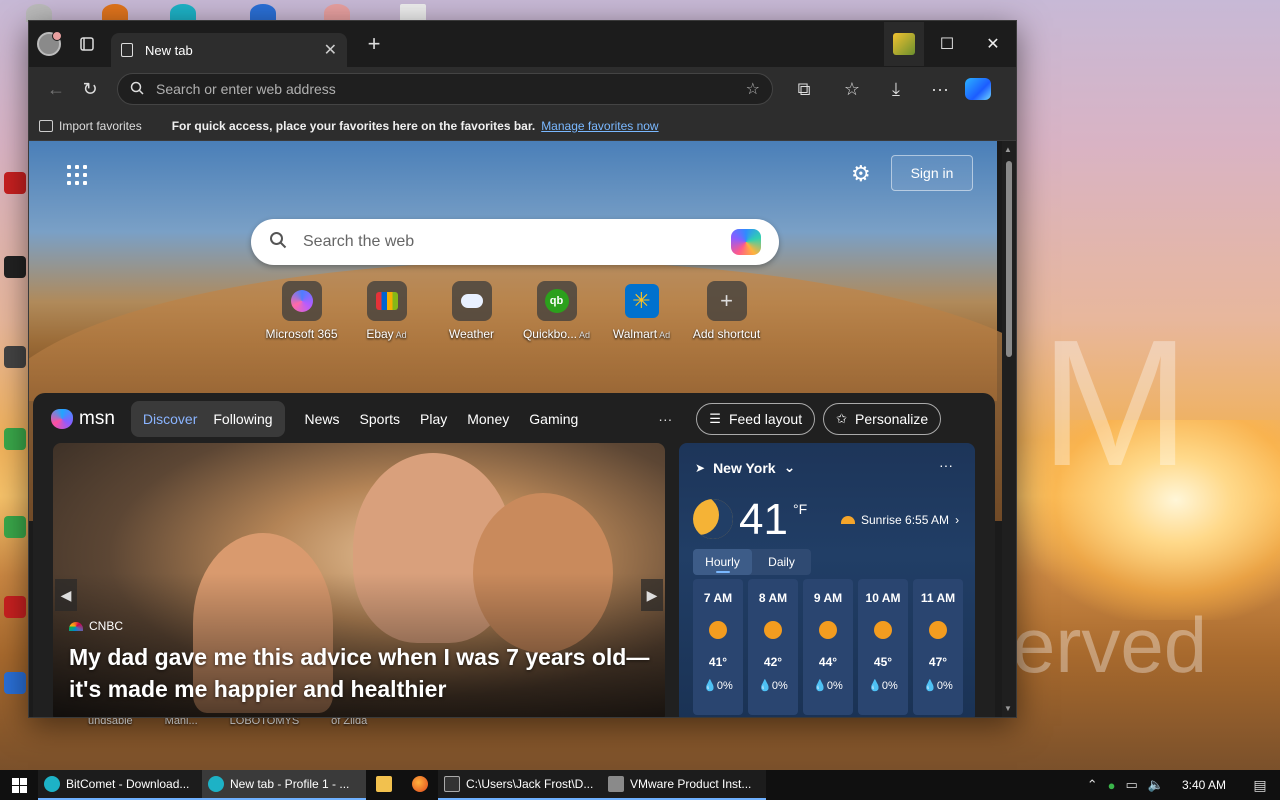  I want to click on chevron-down-icon: ⌄, so click(789, 467).